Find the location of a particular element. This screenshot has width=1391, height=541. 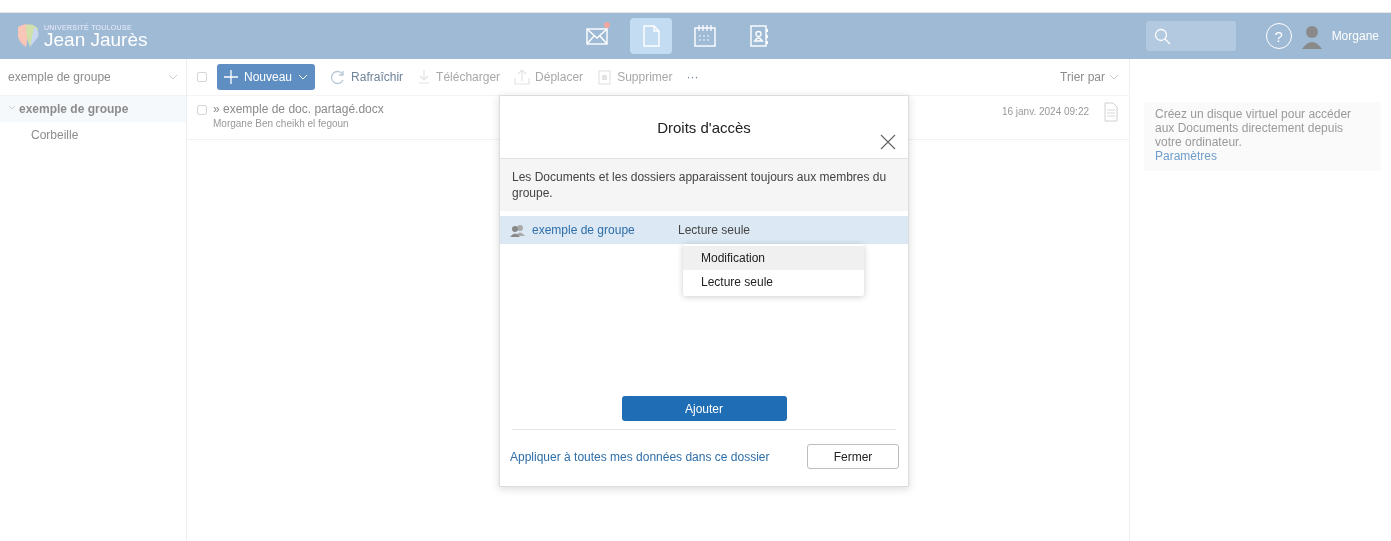

close-button: Fermer is located at coordinates (853, 456).